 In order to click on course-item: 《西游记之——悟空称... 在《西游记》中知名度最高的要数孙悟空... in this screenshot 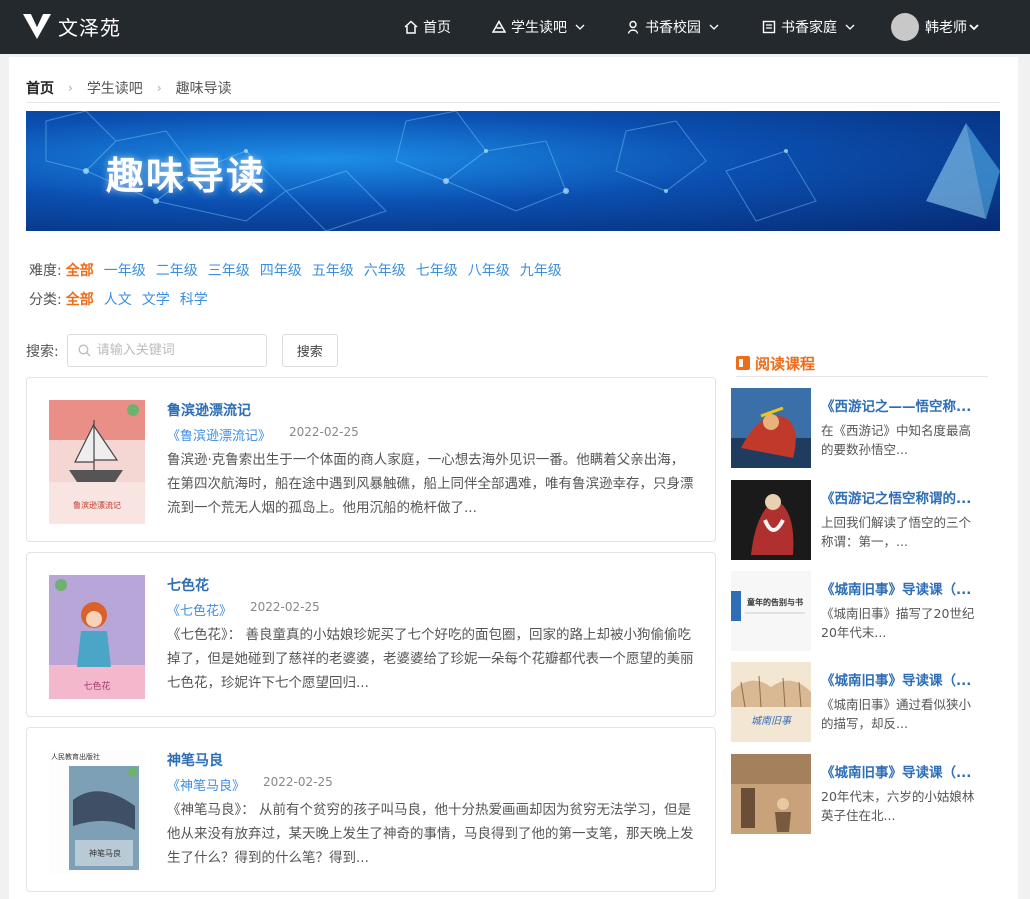, I will do `click(861, 428)`.